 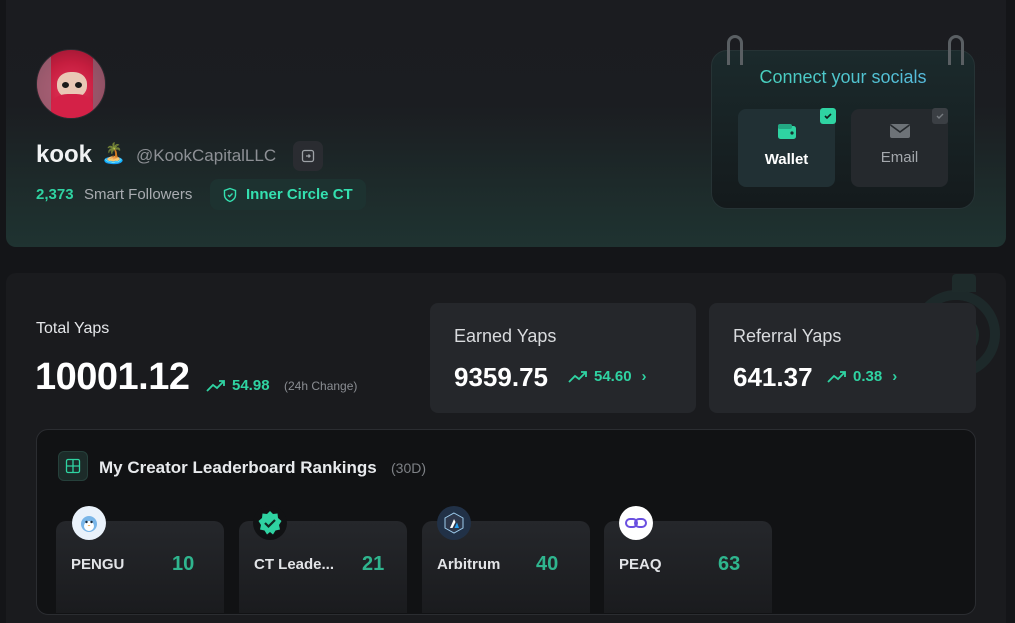 I want to click on mail-icon, so click(x=899, y=131).